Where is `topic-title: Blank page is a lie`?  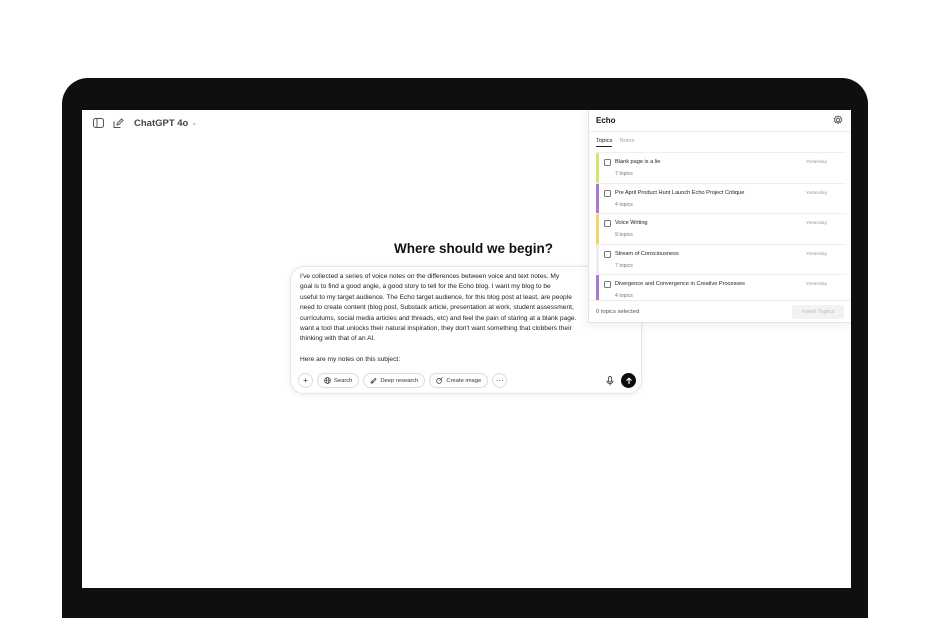
topic-title: Blank page is a lie is located at coordinates (638, 162).